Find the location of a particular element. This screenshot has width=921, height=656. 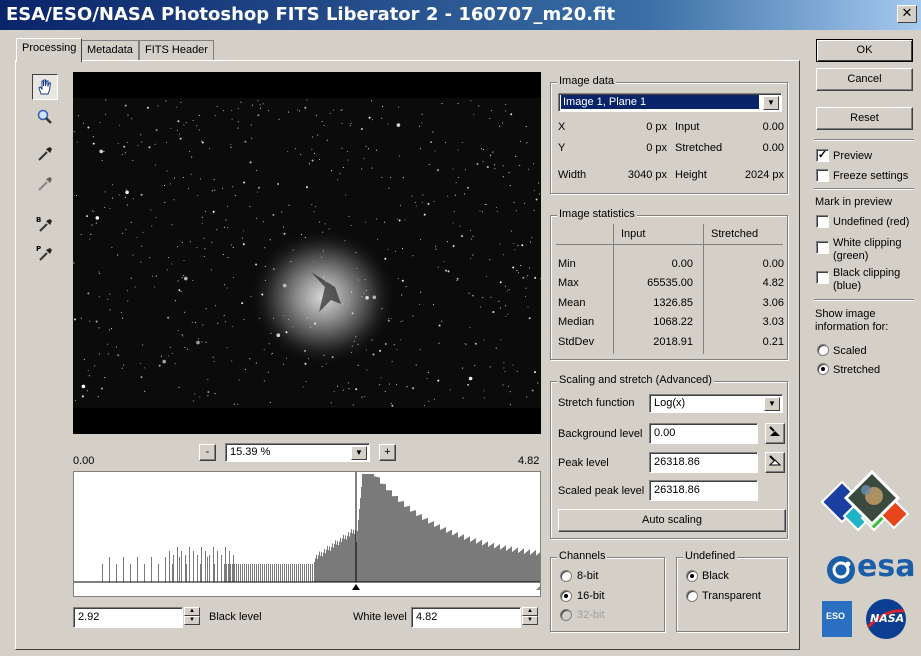

eyedropper-b-icon: B is located at coordinates (44, 224).